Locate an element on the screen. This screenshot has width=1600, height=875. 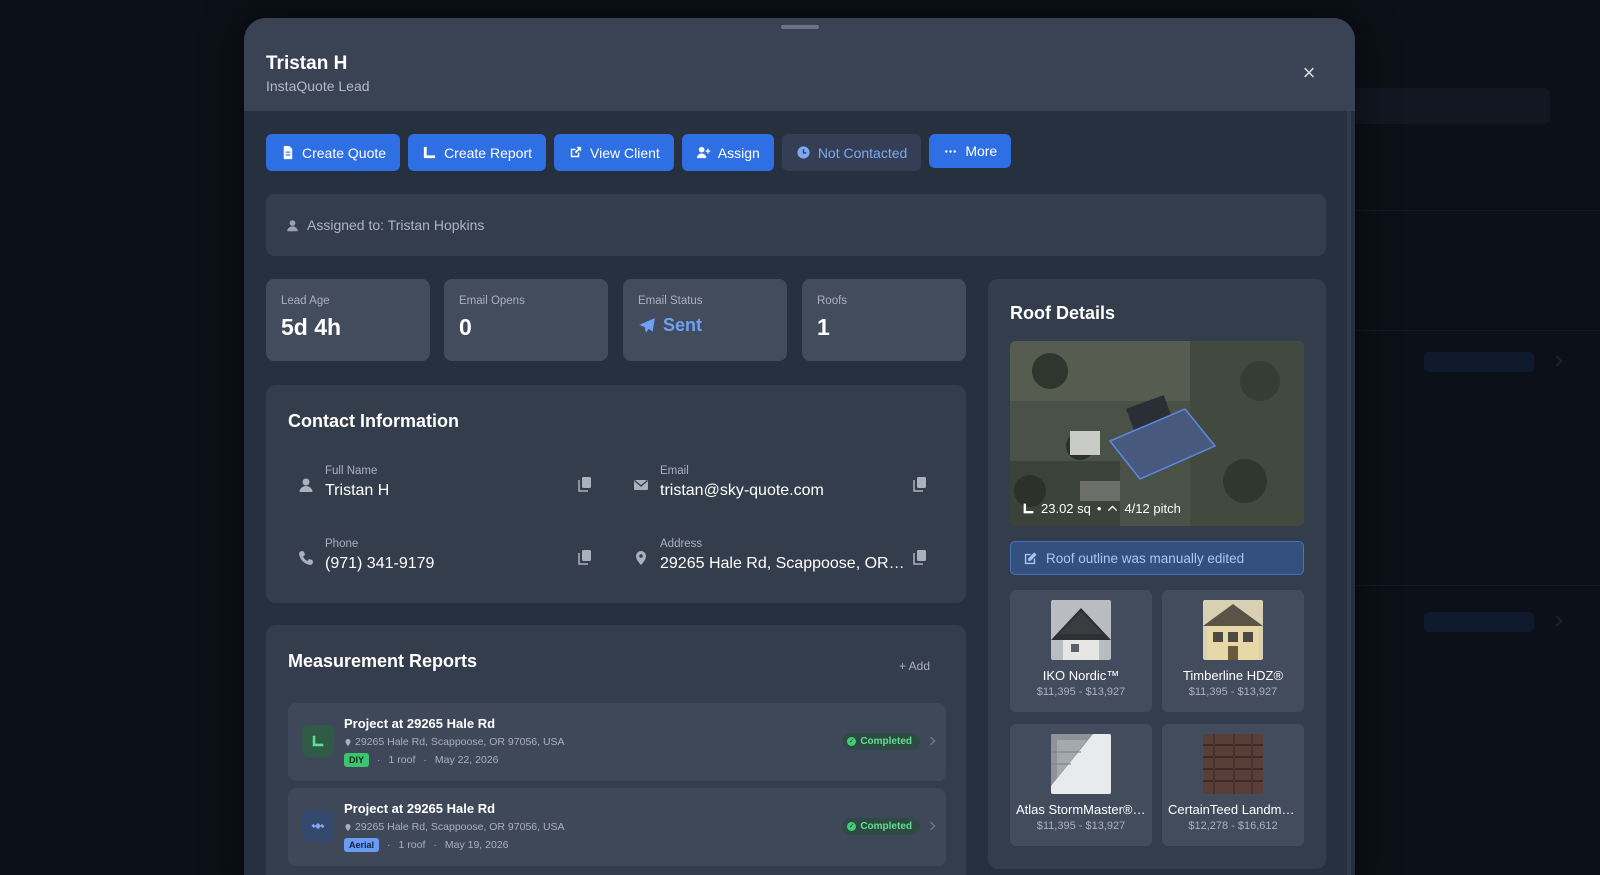
roof-area: 23.02 sq is located at coordinates (1066, 508).